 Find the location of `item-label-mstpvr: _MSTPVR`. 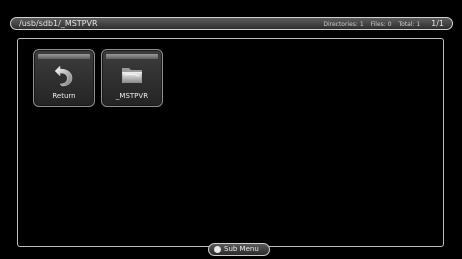

item-label-mstpvr: _MSTPVR is located at coordinates (132, 96).